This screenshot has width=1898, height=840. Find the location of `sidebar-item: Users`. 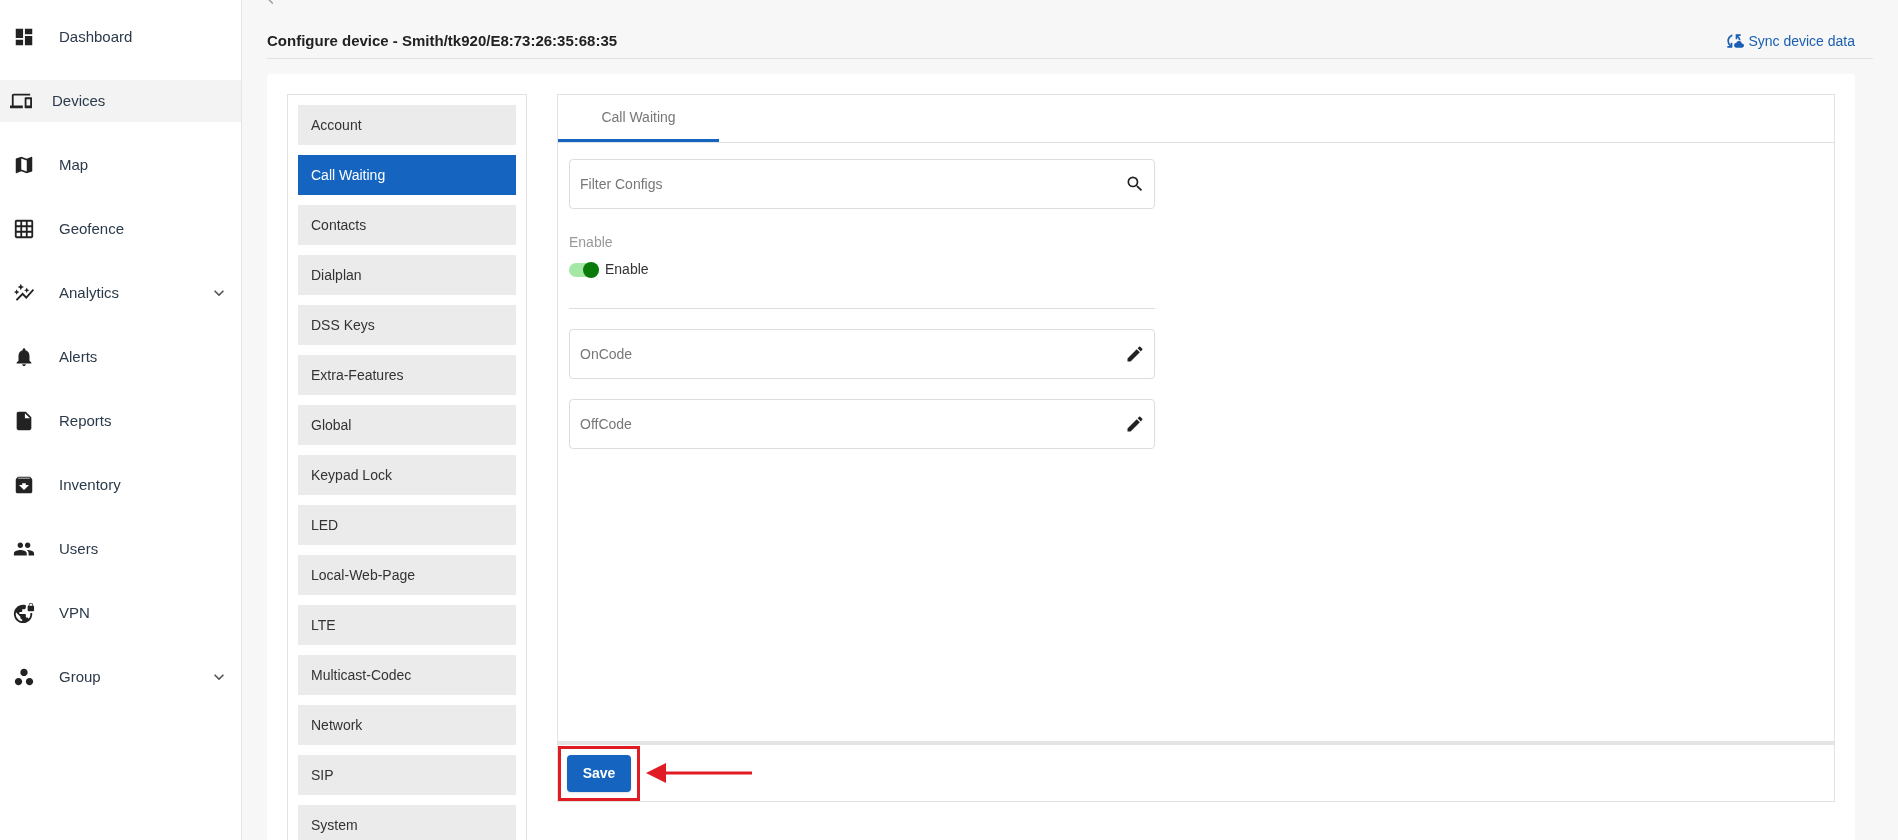

sidebar-item: Users is located at coordinates (120, 549).